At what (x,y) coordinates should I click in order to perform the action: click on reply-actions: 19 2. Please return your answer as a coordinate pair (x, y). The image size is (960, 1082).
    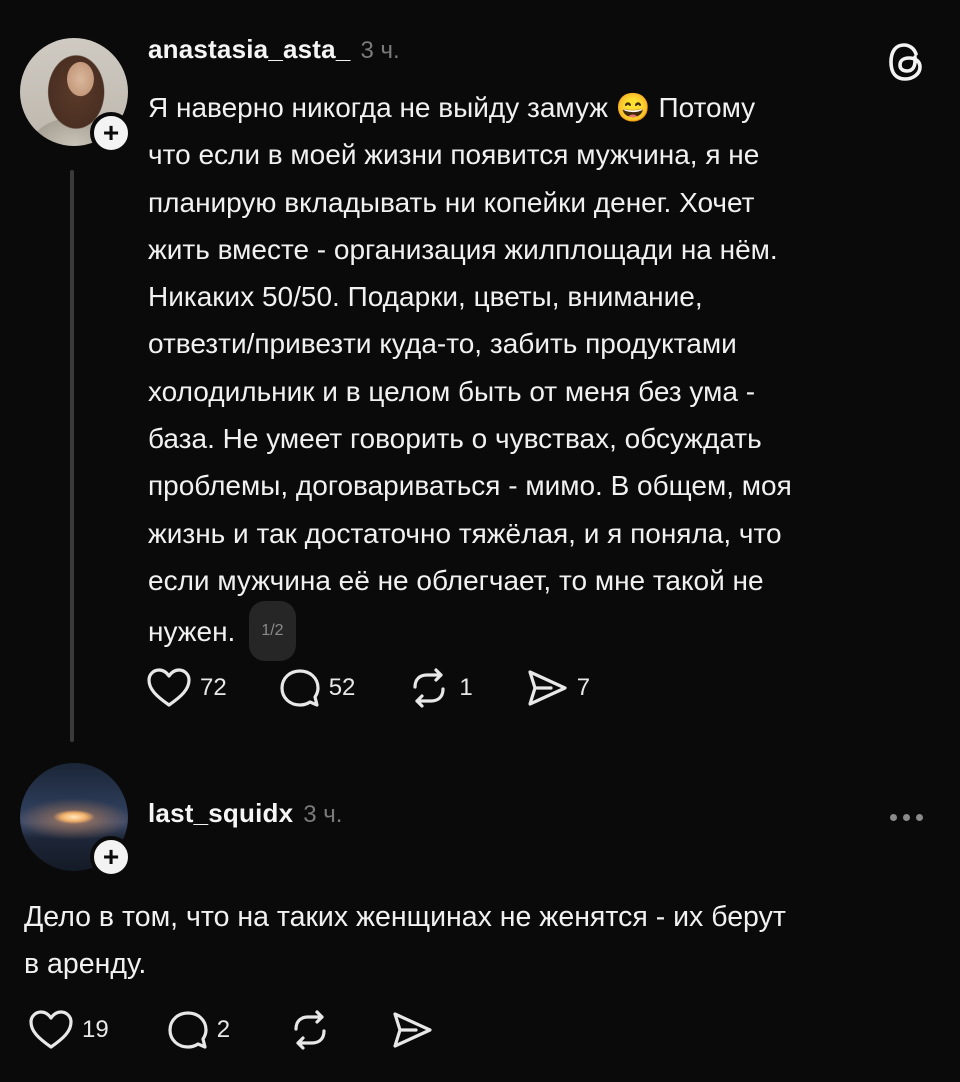
    Looking at the image, I should click on (231, 1030).